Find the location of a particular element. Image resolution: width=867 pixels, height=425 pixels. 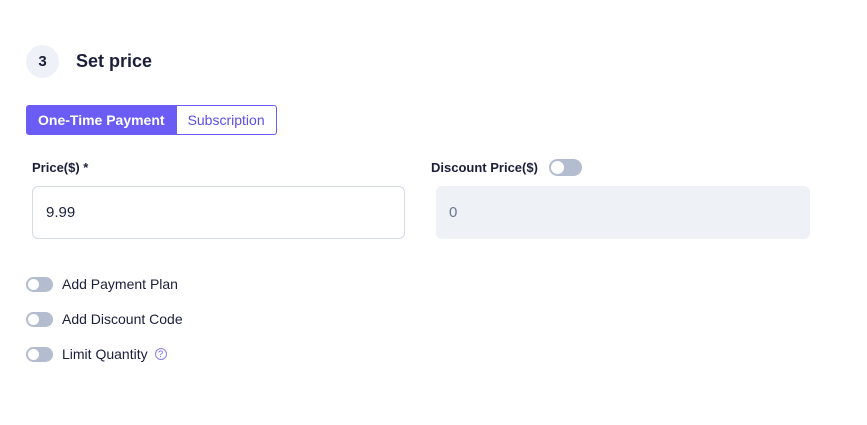

step-header: 3 Set price is located at coordinates (89, 61).